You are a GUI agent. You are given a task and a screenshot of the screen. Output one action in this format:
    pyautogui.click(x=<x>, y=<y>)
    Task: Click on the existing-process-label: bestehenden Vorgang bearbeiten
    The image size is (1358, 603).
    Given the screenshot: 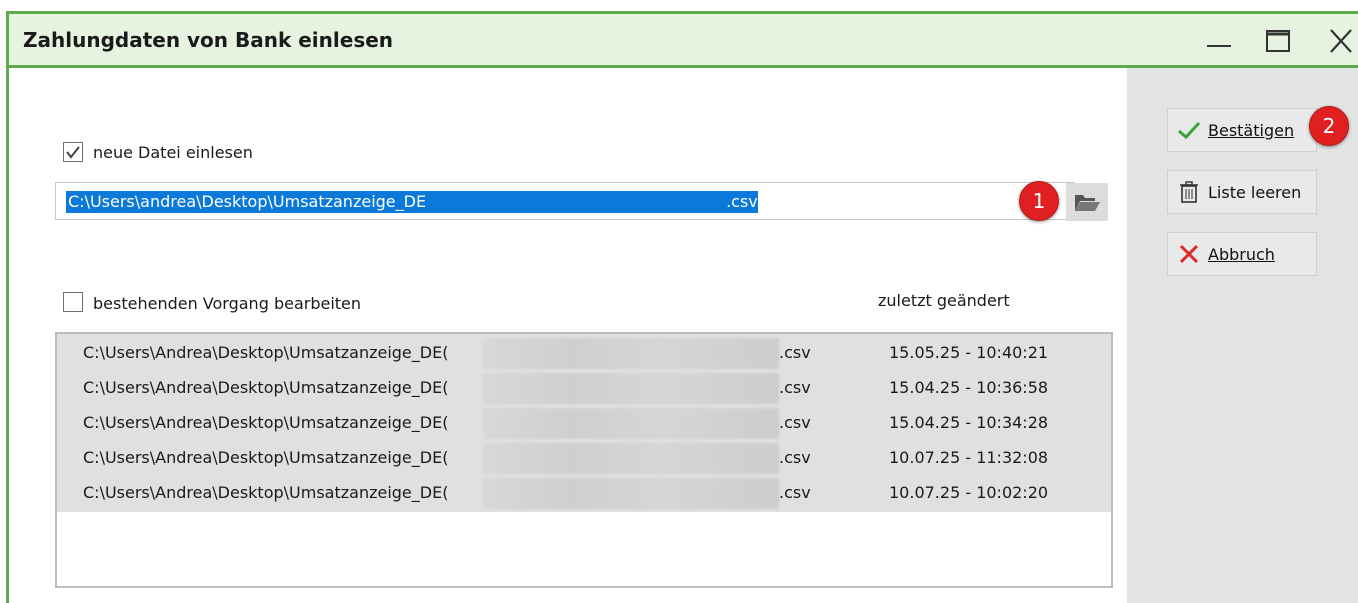 What is the action you would take?
    pyautogui.click(x=227, y=303)
    